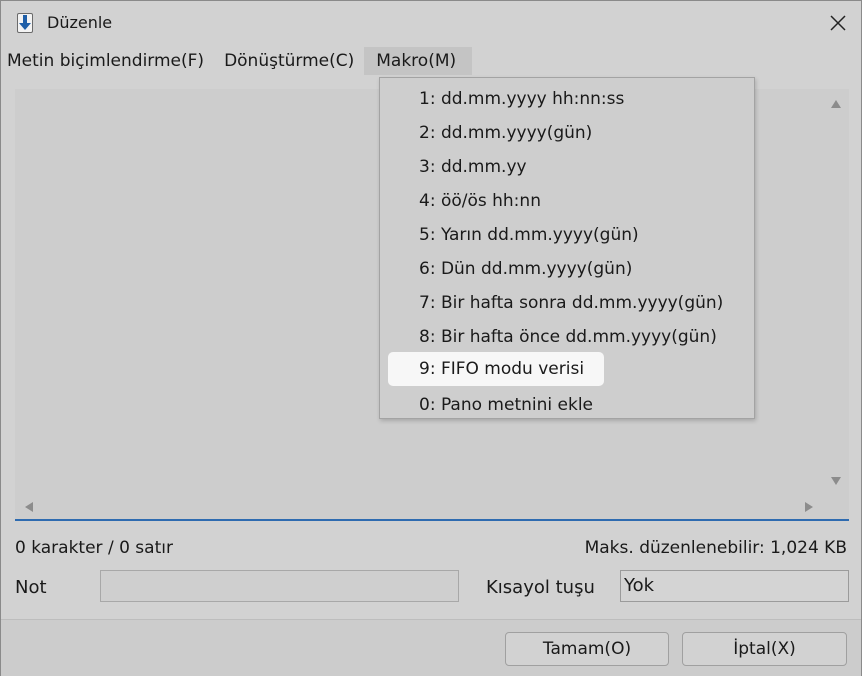 The width and height of the screenshot is (862, 676). What do you see at coordinates (418, 61) in the screenshot?
I see `menu-macro: Makro(M)` at bounding box center [418, 61].